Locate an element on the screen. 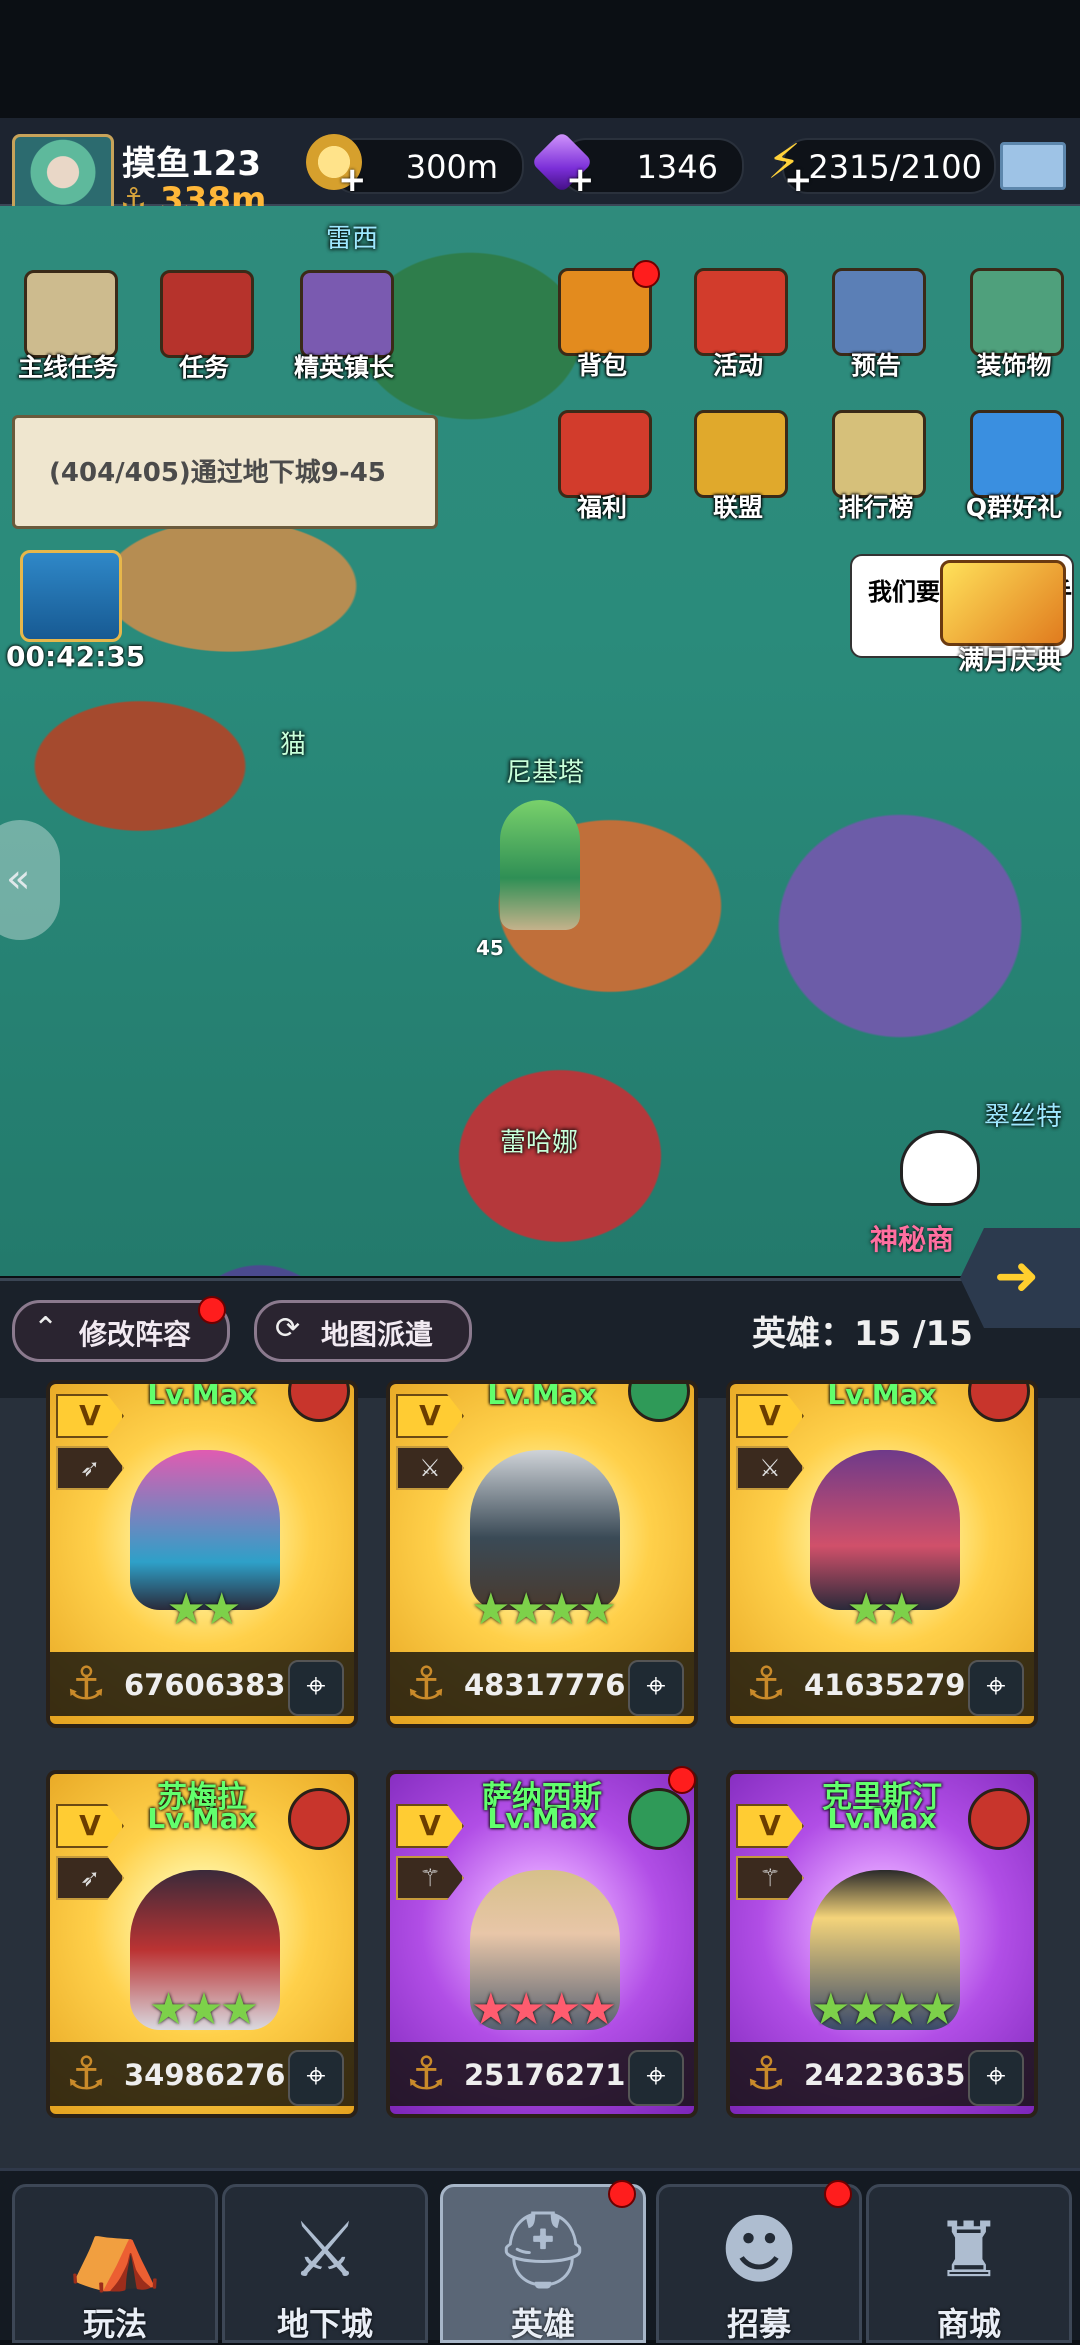  next-arrow-button: ➜ is located at coordinates (1020, 1278).